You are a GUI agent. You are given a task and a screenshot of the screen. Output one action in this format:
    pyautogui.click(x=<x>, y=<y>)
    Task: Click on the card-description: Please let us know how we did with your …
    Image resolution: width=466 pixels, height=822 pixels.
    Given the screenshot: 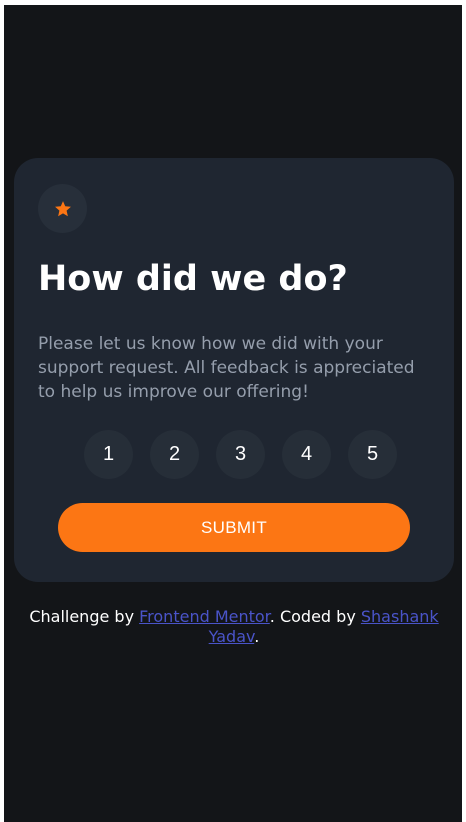 What is the action you would take?
    pyautogui.click(x=226, y=368)
    